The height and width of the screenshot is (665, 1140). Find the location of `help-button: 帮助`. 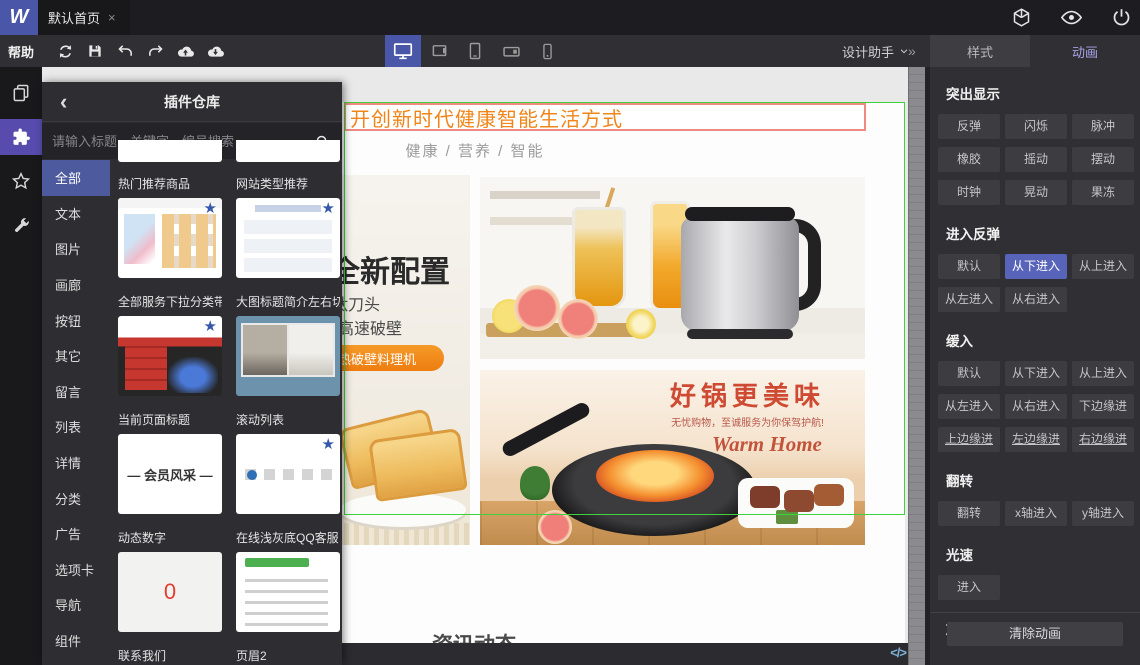

help-button: 帮助 is located at coordinates (21, 51).